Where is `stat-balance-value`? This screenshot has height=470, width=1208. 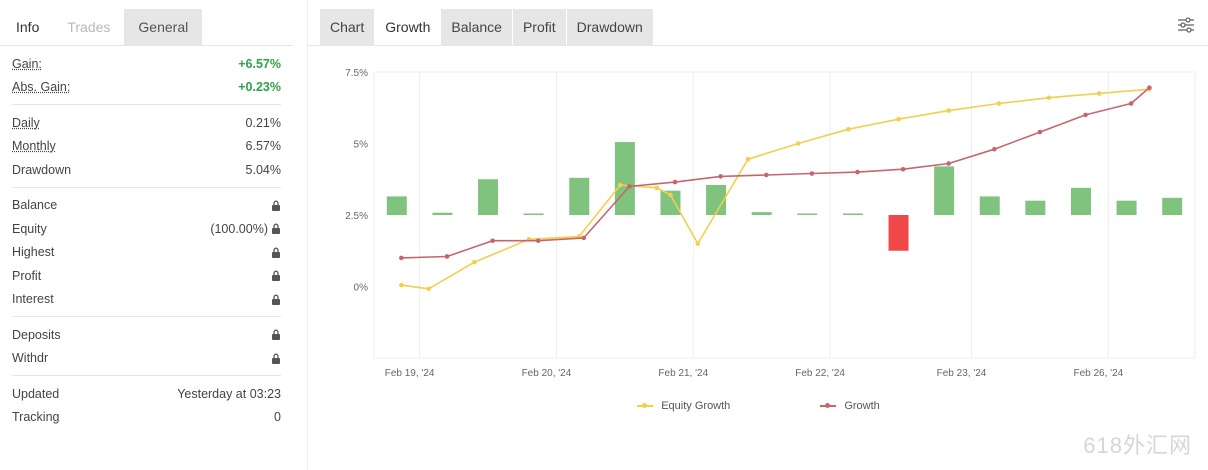
stat-balance-value is located at coordinates (274, 205).